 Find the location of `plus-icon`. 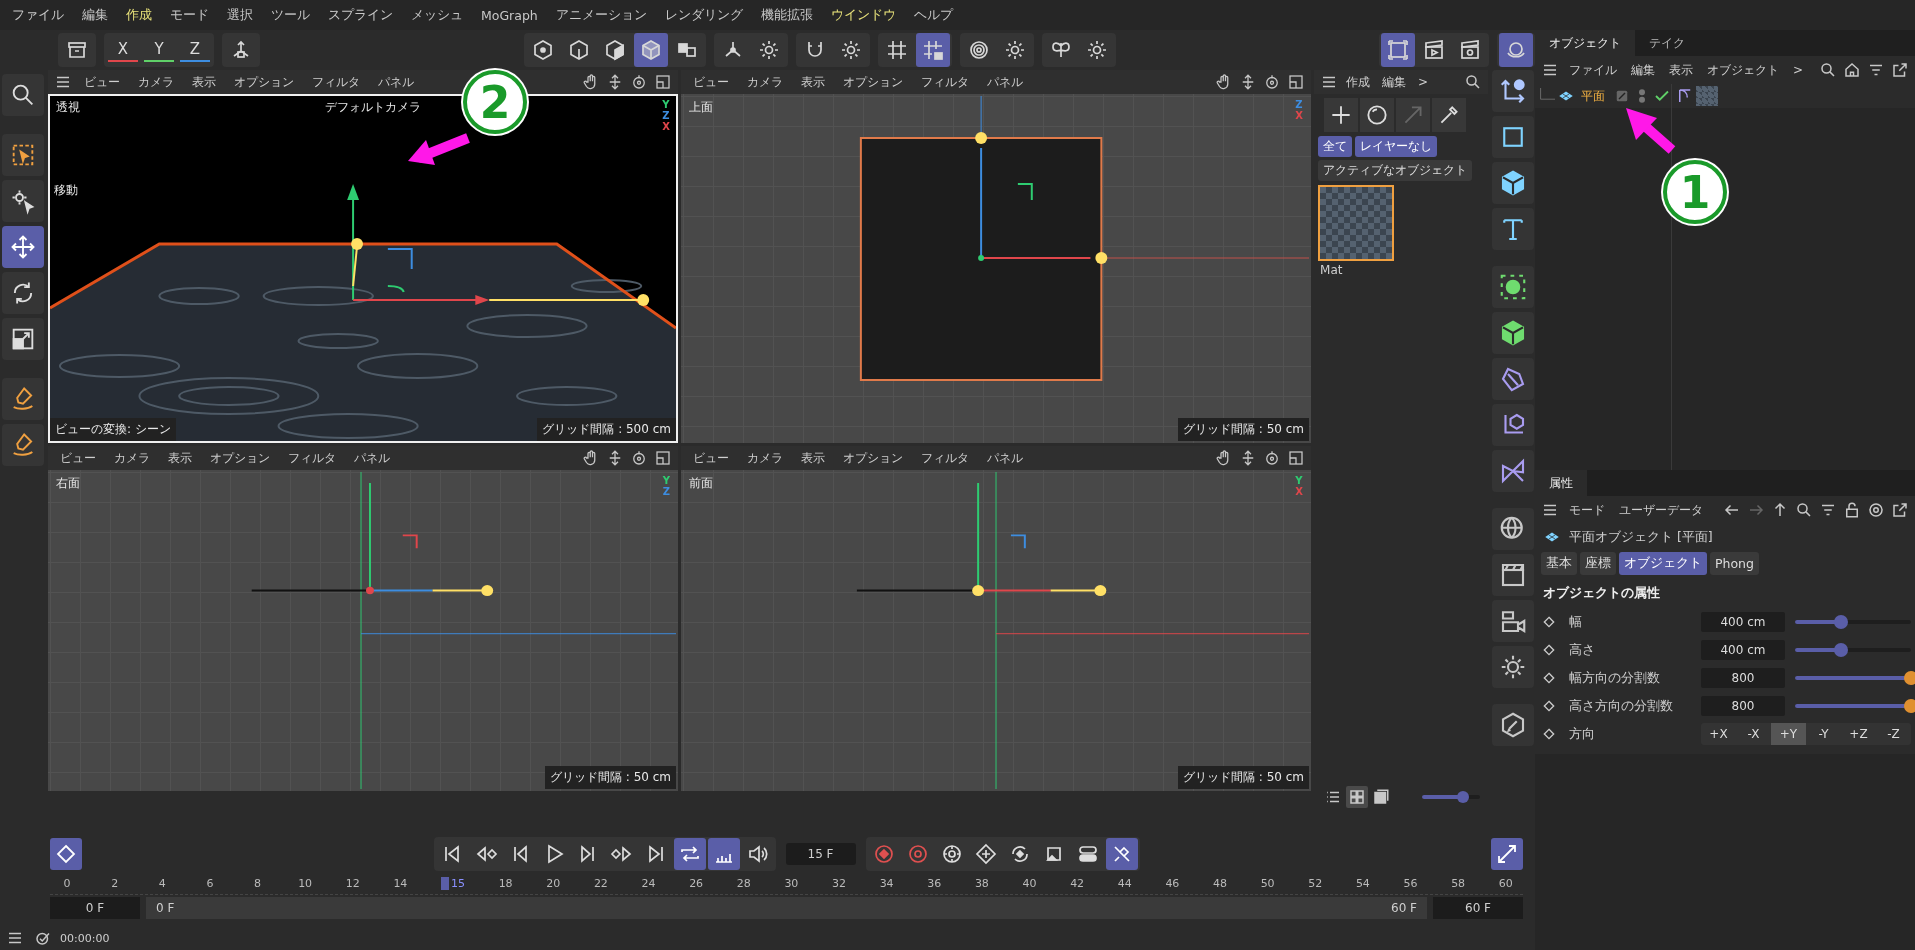

plus-icon is located at coordinates (1341, 115).